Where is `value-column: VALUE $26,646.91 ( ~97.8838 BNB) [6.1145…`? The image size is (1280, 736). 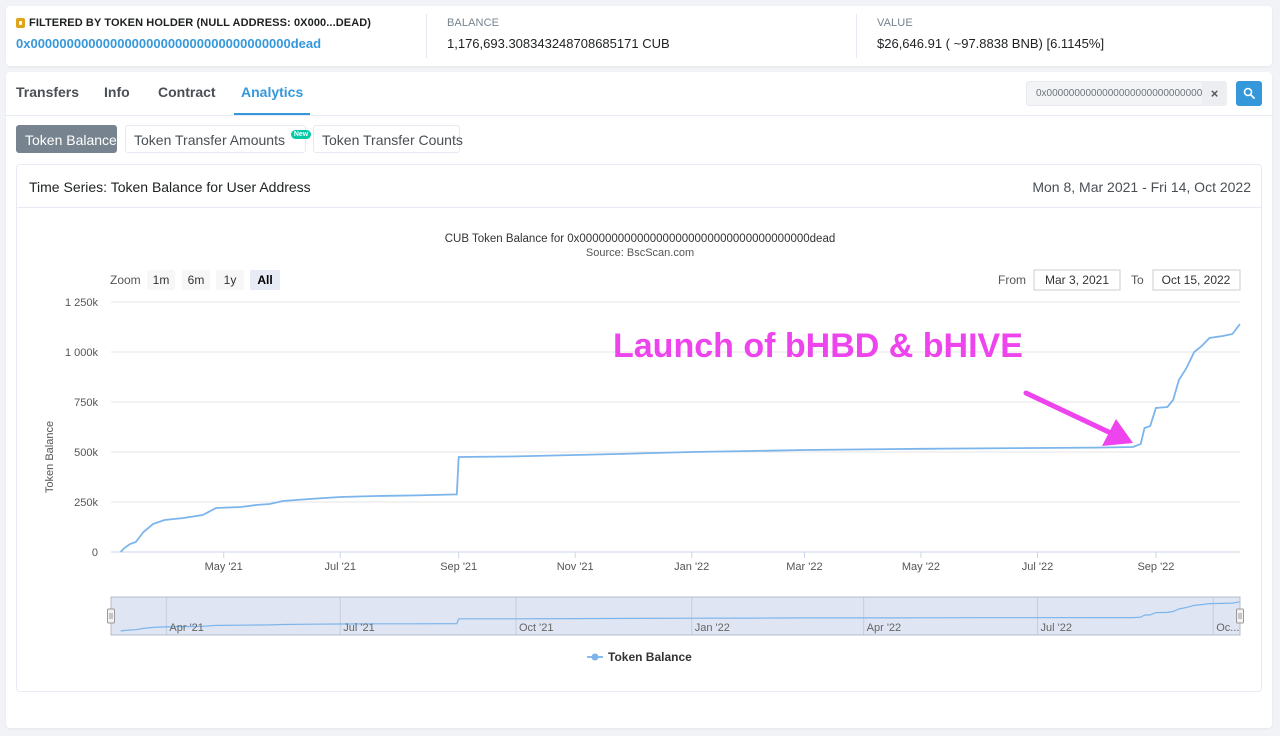 value-column: VALUE $26,646.91 ( ~97.8838 BNB) [6.1145… is located at coordinates (1064, 36).